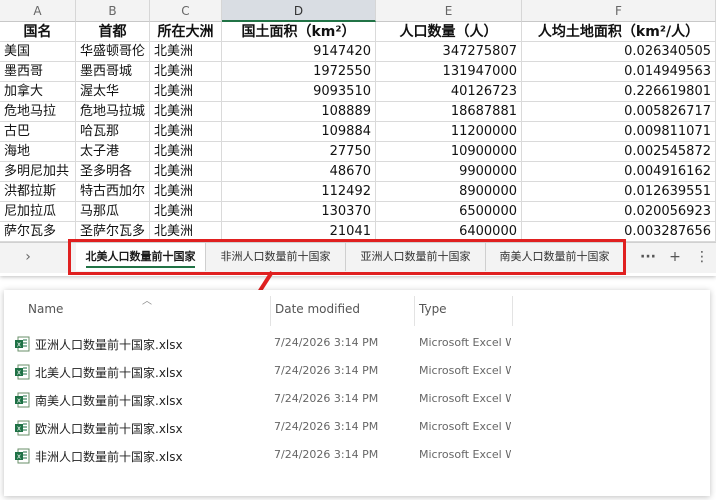 The image size is (716, 500). Describe the element at coordinates (299, 112) in the screenshot. I see `cell-area: 108889` at that location.